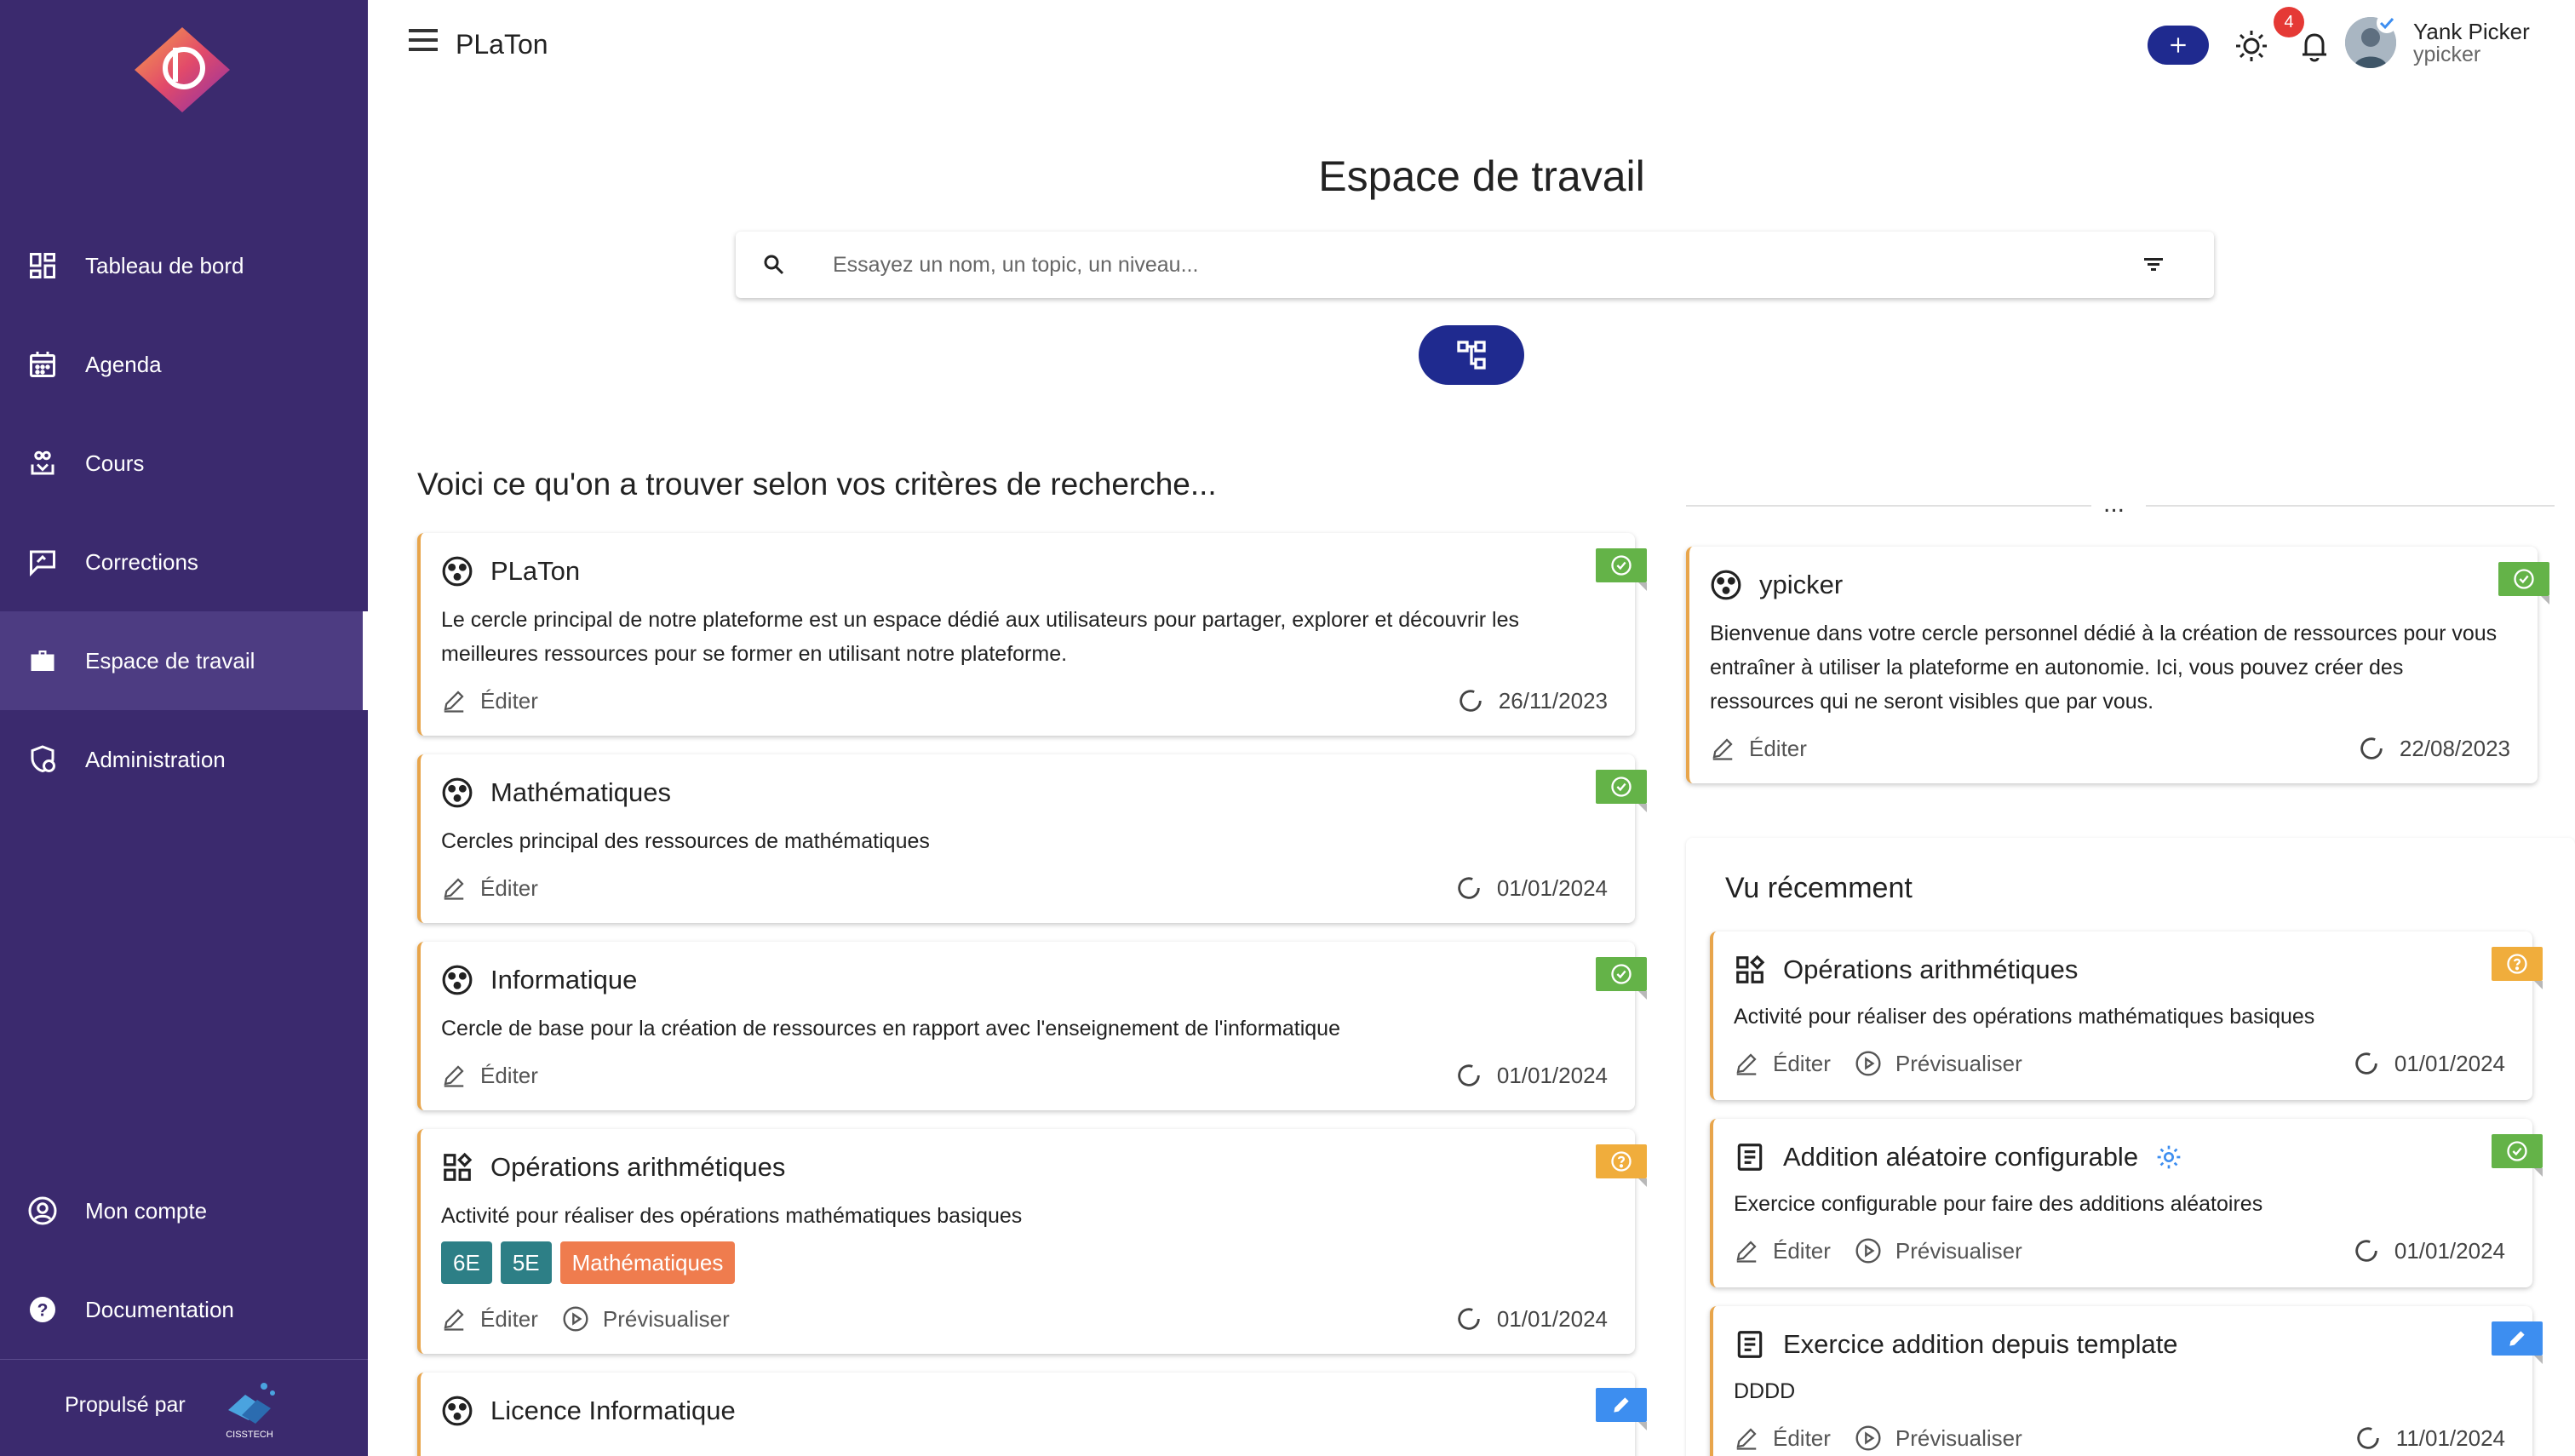 This screenshot has height=1456, width=2575. Describe the element at coordinates (43, 463) in the screenshot. I see `course-icon` at that location.